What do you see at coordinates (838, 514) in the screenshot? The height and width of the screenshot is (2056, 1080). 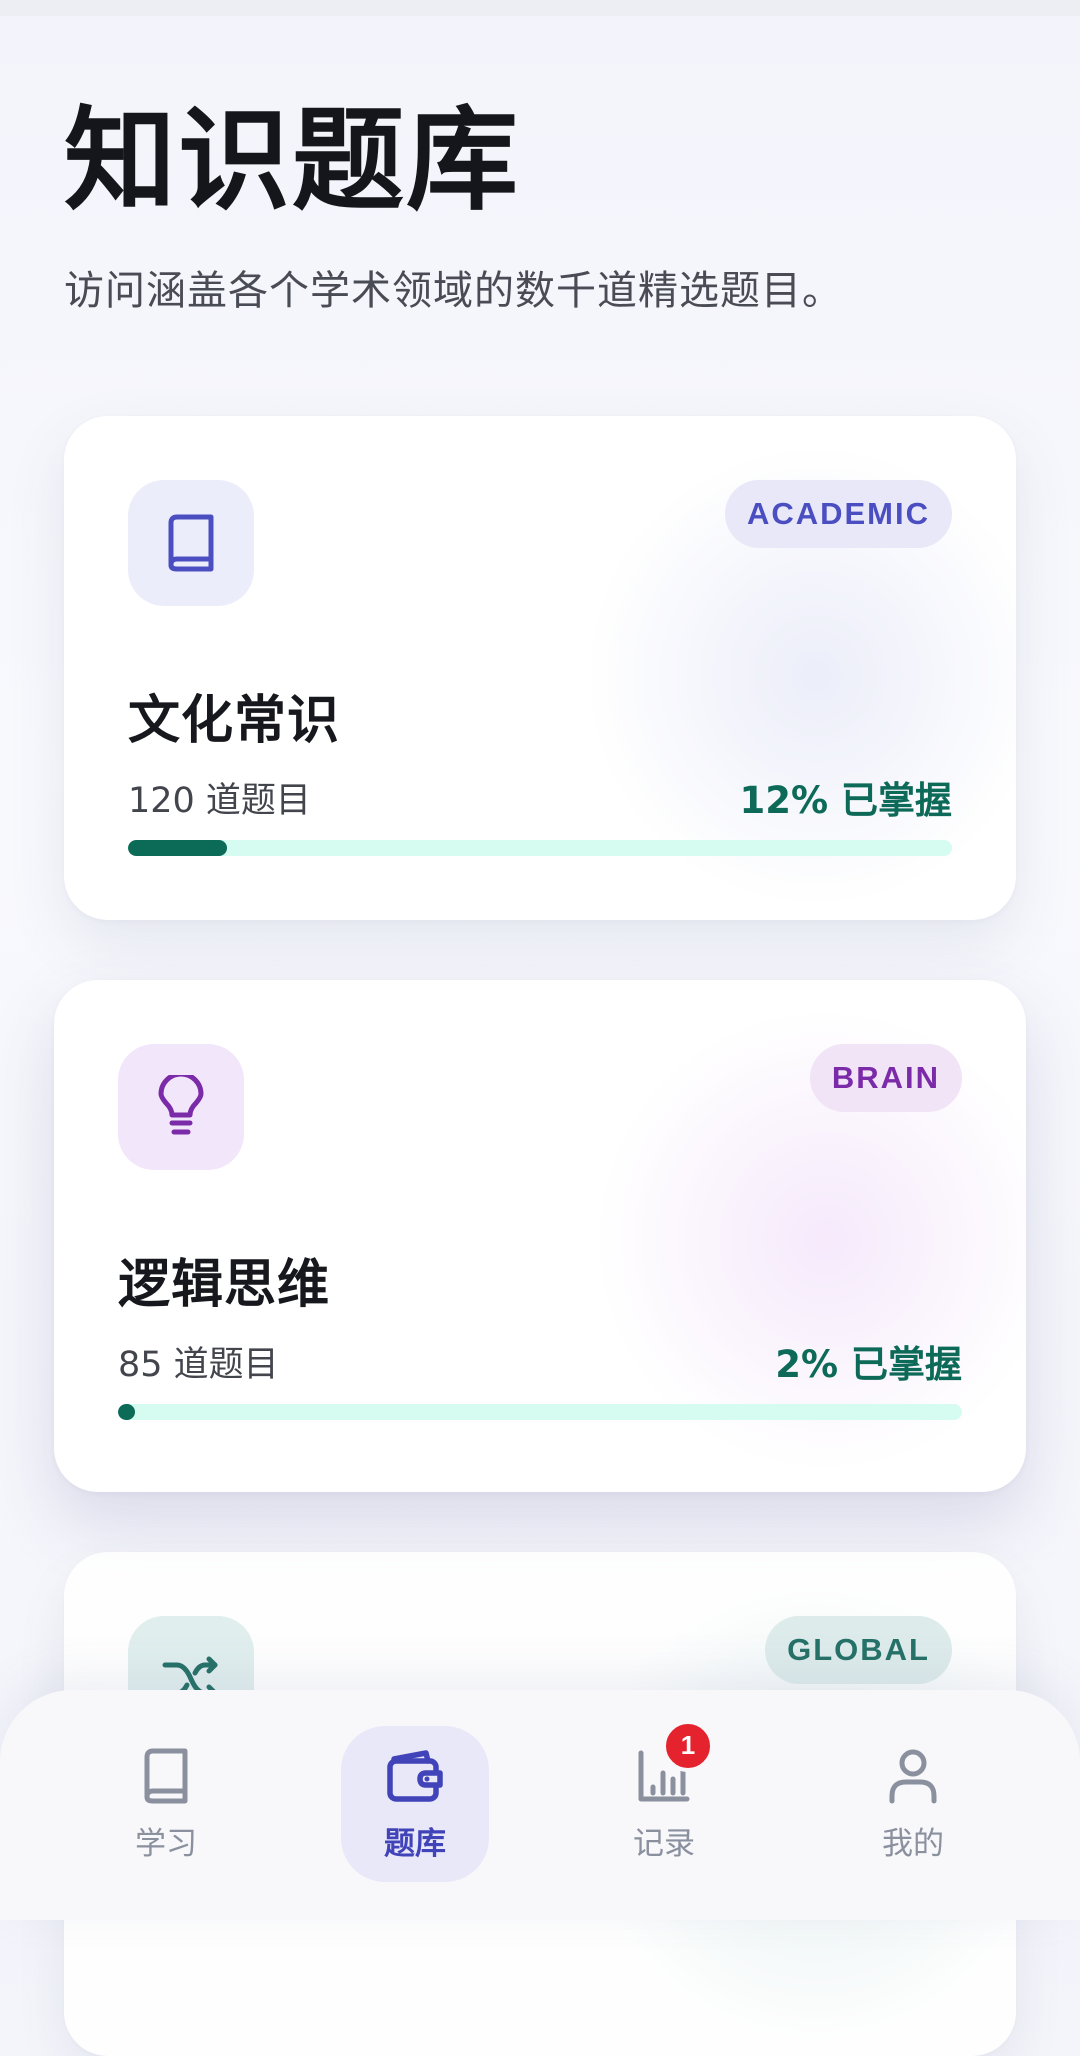 I see `category-tag: ACADEMIC` at bounding box center [838, 514].